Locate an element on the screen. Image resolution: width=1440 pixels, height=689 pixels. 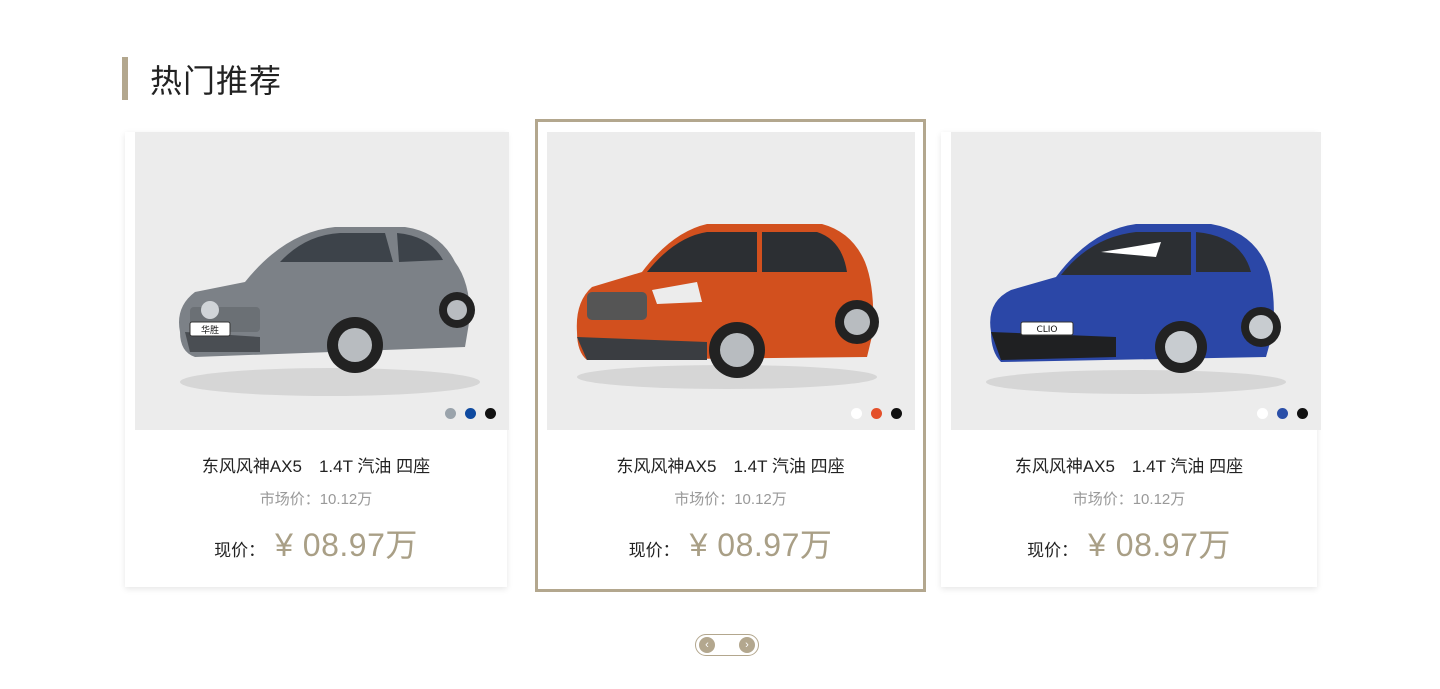
section-header: 热门推荐 is located at coordinates (202, 78).